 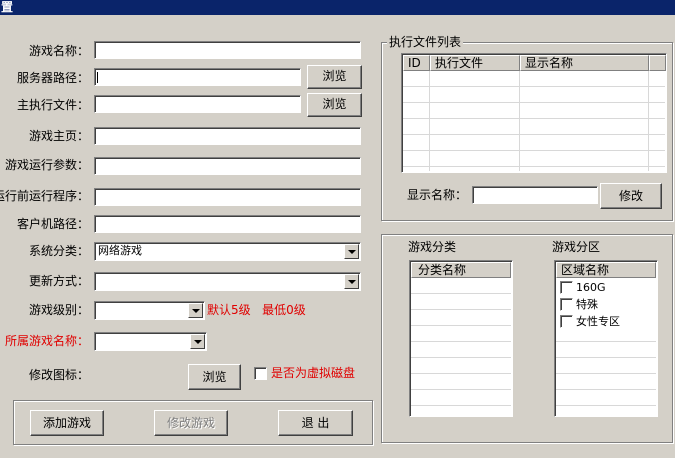 I want to click on client-path-label: 客户机路径：, so click(x=52, y=224).